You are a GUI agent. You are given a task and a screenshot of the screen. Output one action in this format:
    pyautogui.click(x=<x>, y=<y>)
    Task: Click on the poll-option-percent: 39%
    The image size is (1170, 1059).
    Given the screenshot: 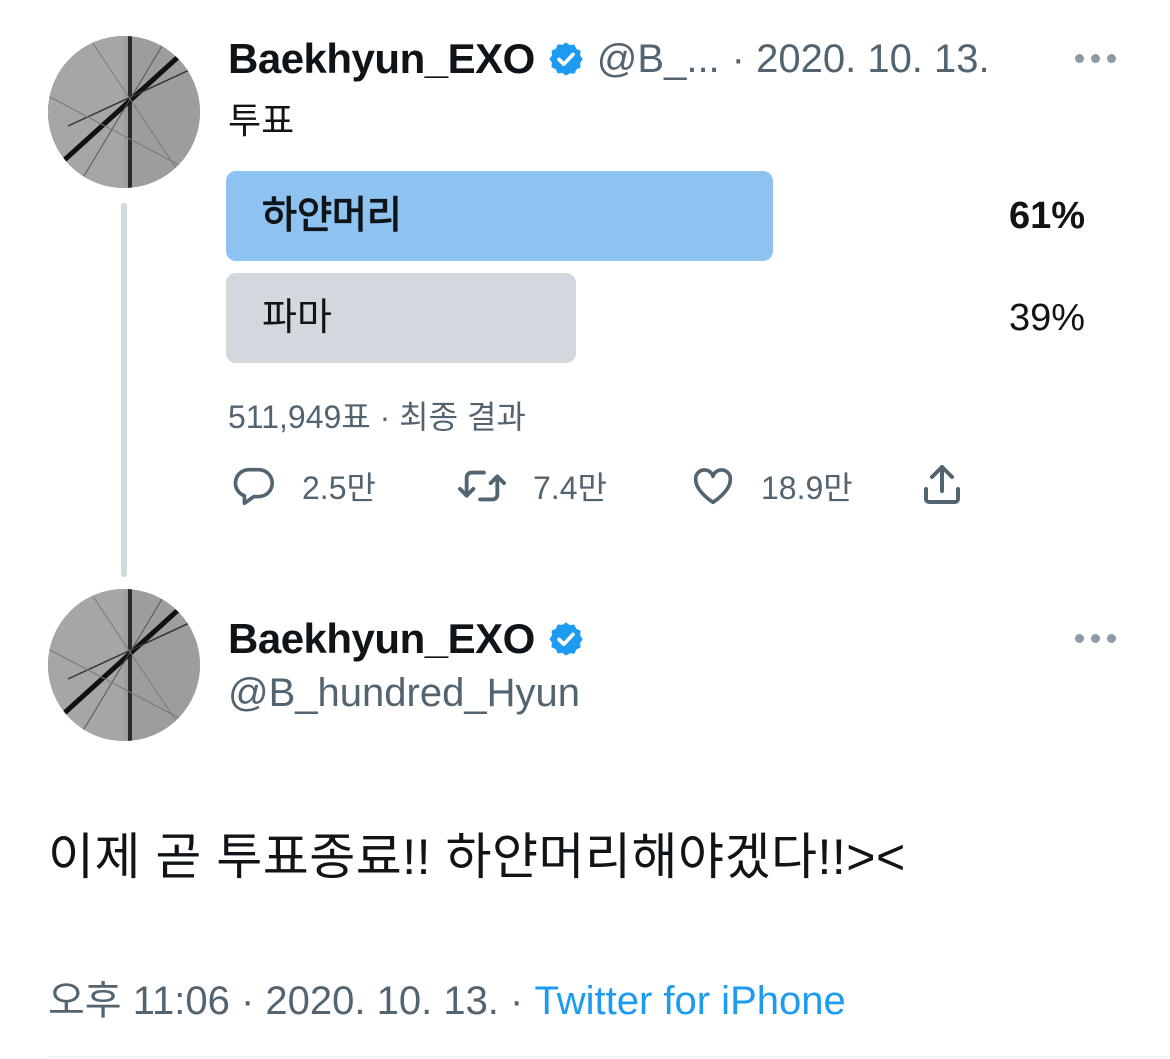 What is the action you would take?
    pyautogui.click(x=1046, y=318)
    